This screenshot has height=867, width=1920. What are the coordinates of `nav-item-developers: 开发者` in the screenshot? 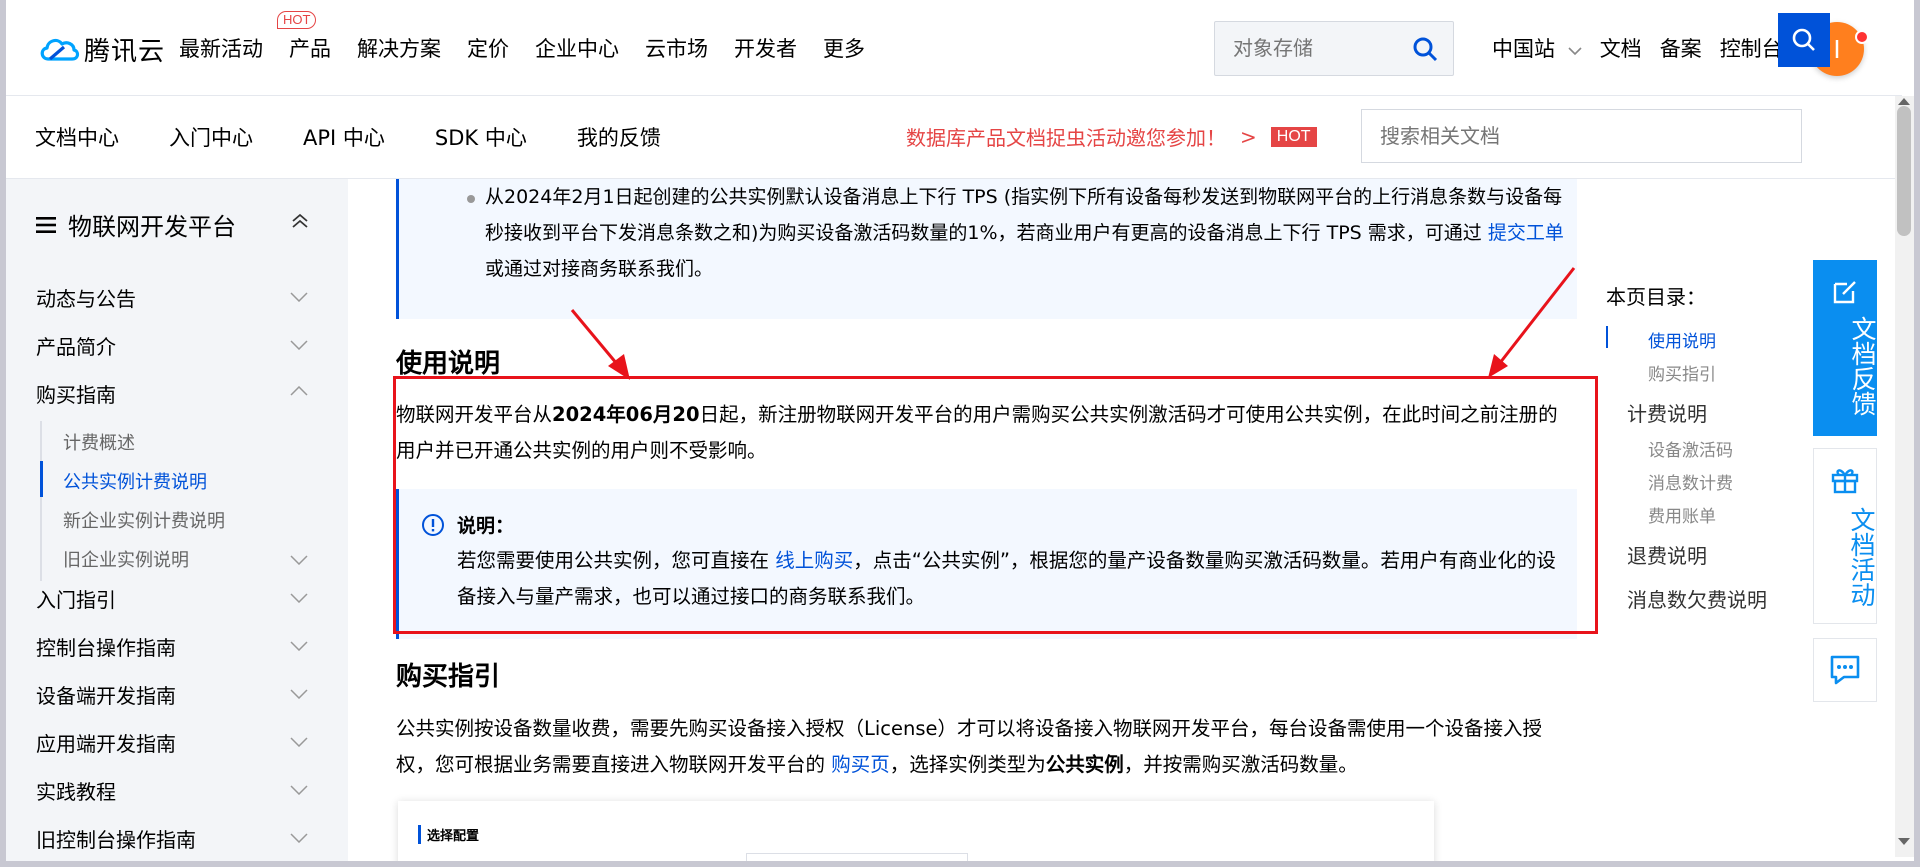 It's located at (765, 48).